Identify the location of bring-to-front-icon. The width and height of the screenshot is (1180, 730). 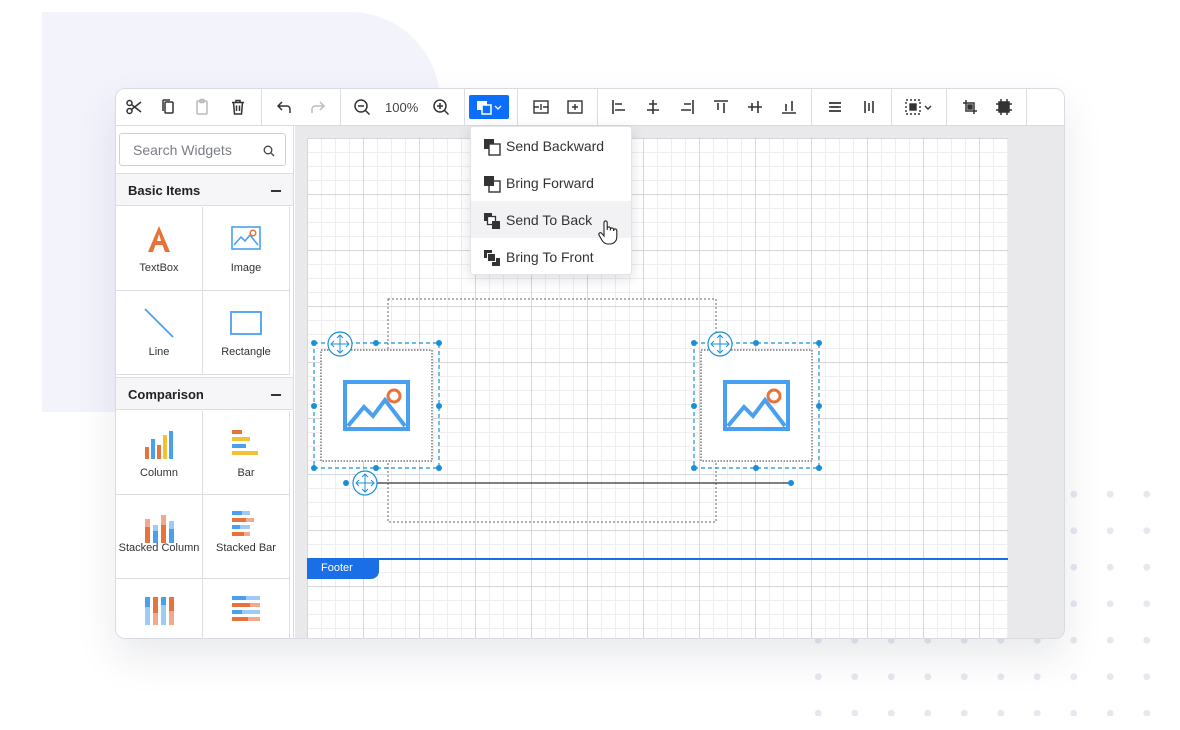
(492, 260).